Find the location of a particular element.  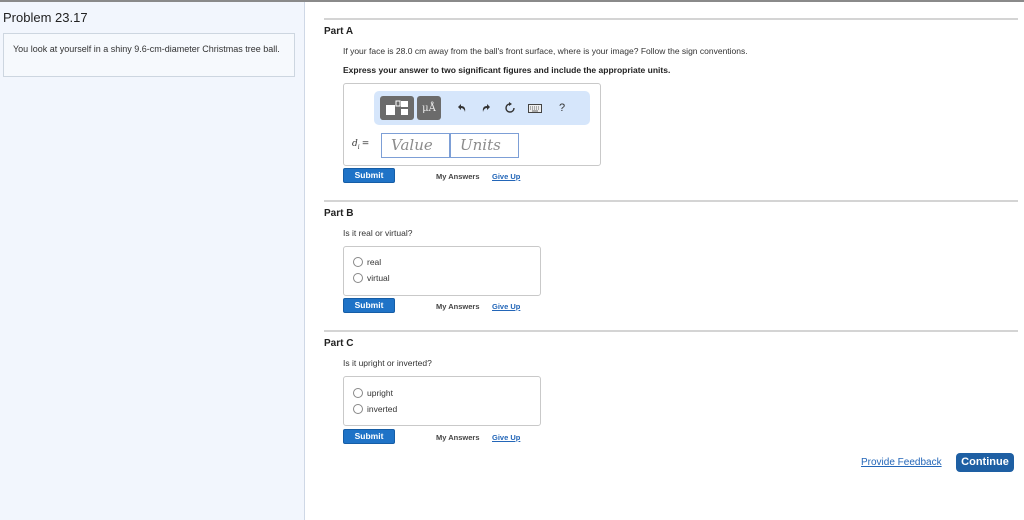

part-c-choices: upright inverted is located at coordinates (442, 401).